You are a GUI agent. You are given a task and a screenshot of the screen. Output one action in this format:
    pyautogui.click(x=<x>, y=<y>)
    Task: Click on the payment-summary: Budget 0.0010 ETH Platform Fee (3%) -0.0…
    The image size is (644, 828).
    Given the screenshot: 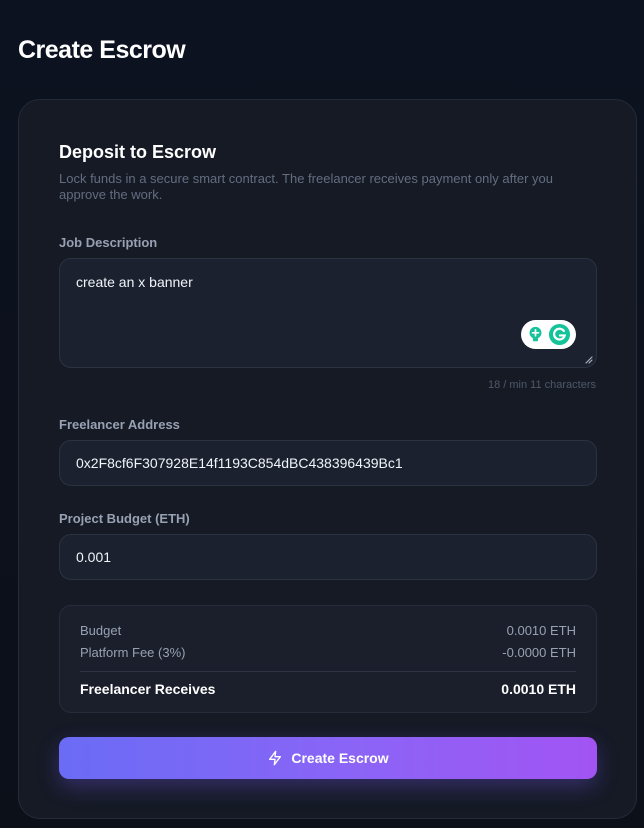 What is the action you would take?
    pyautogui.click(x=328, y=659)
    